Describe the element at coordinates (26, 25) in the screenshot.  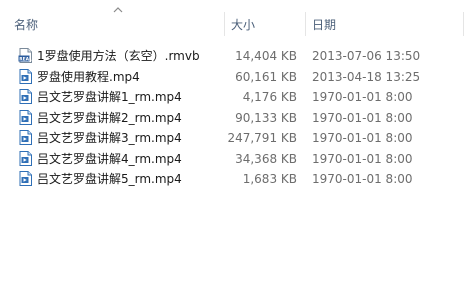
I see `column-header-name: 名称` at that location.